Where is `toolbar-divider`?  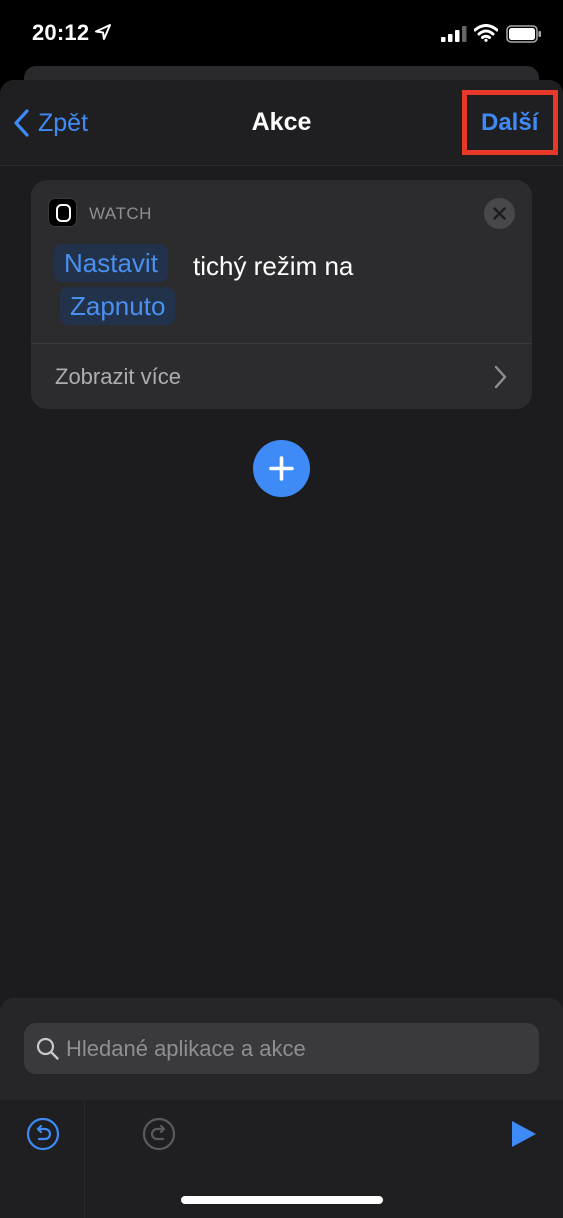
toolbar-divider is located at coordinates (84, 1159).